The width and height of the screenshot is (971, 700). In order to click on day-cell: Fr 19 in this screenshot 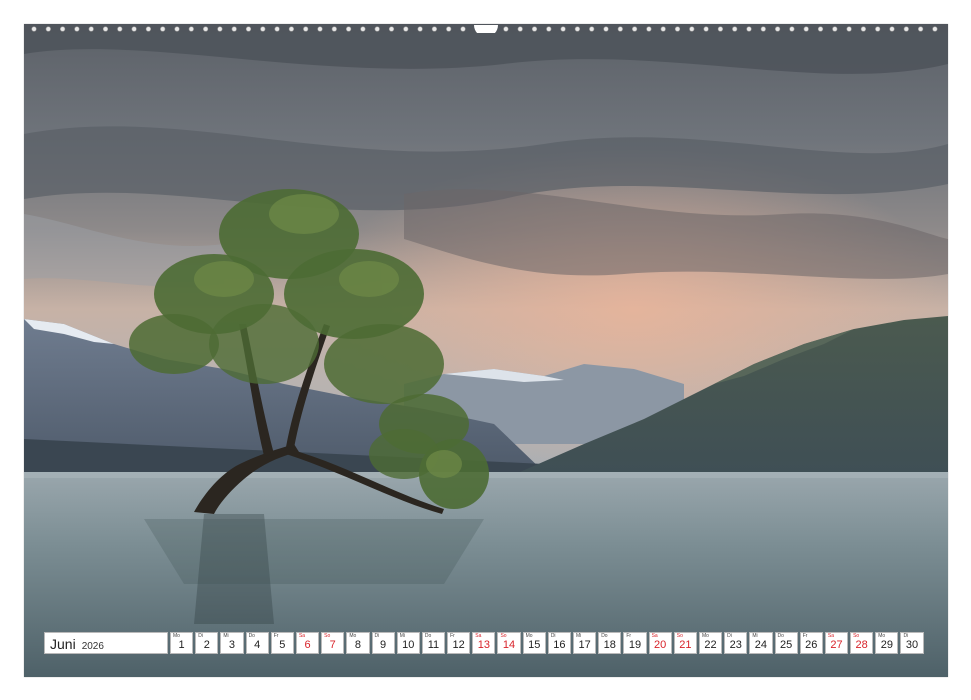, I will do `click(635, 643)`.